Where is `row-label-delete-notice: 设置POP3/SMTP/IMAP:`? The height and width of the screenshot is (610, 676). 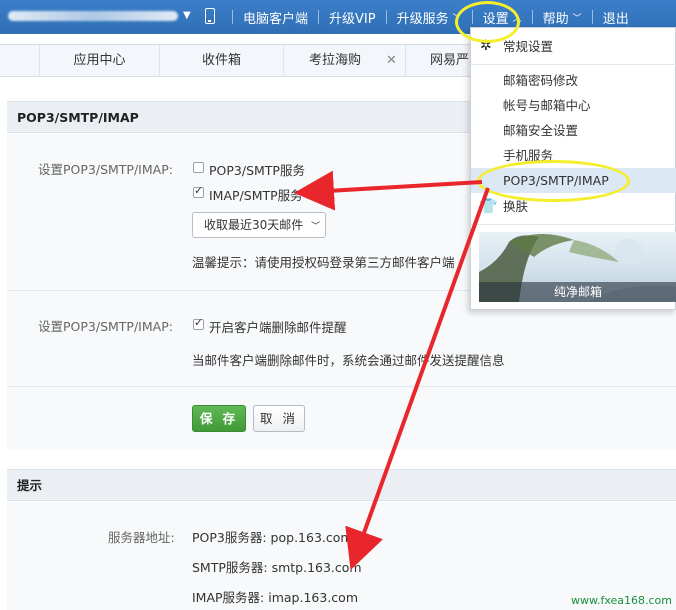
row-label-delete-notice: 设置POP3/SMTP/IMAP: is located at coordinates (105, 326).